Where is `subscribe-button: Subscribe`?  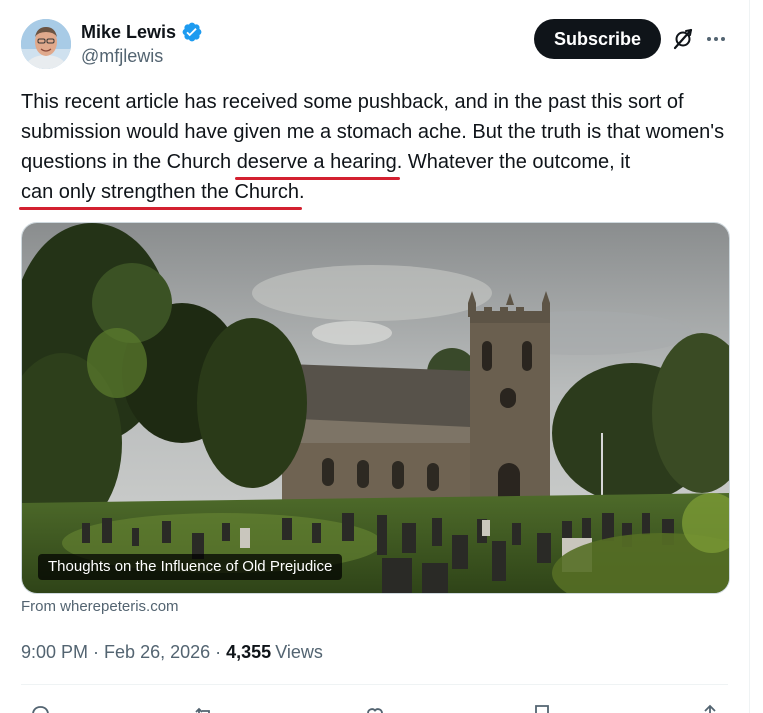 subscribe-button: Subscribe is located at coordinates (597, 39).